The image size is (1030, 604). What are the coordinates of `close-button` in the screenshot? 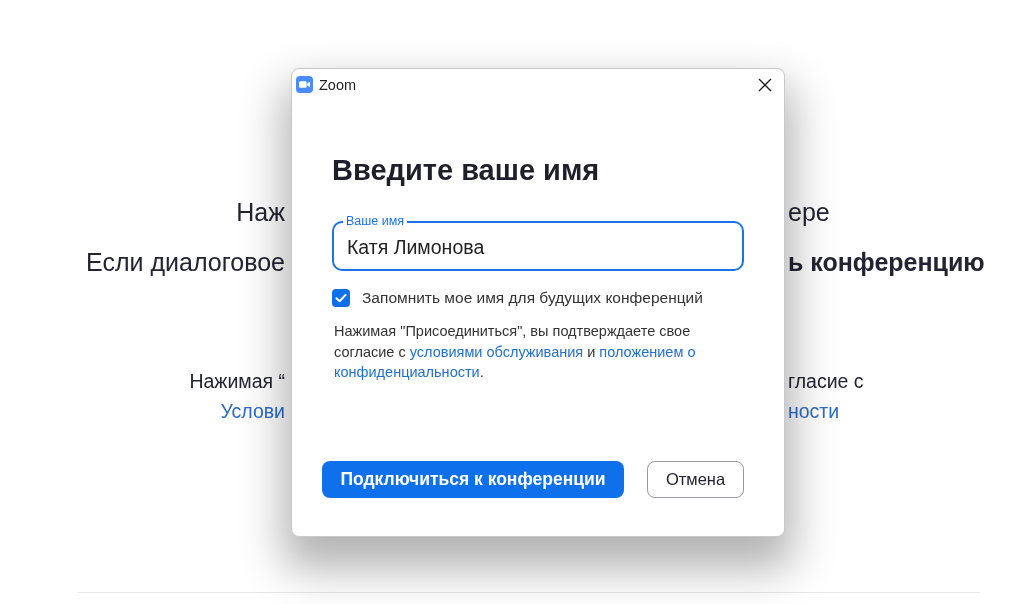 It's located at (765, 84).